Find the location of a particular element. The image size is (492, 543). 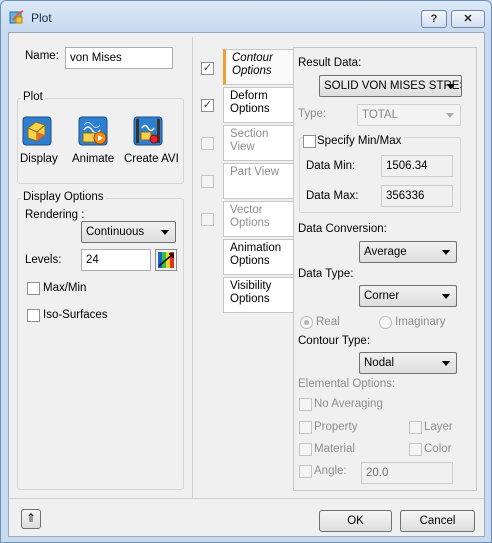

angle-input: 20.0 is located at coordinates (407, 473).